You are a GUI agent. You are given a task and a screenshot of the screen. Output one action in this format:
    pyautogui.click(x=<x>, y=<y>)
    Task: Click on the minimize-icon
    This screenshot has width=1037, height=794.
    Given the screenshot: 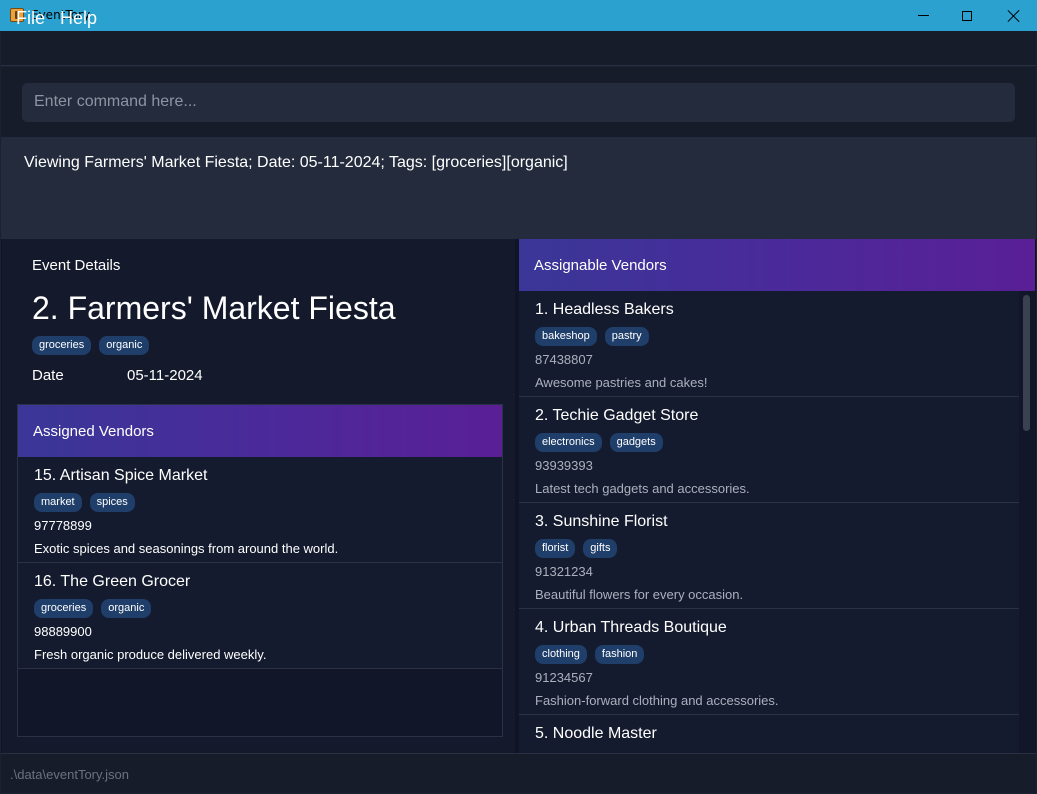 What is the action you would take?
    pyautogui.click(x=923, y=15)
    